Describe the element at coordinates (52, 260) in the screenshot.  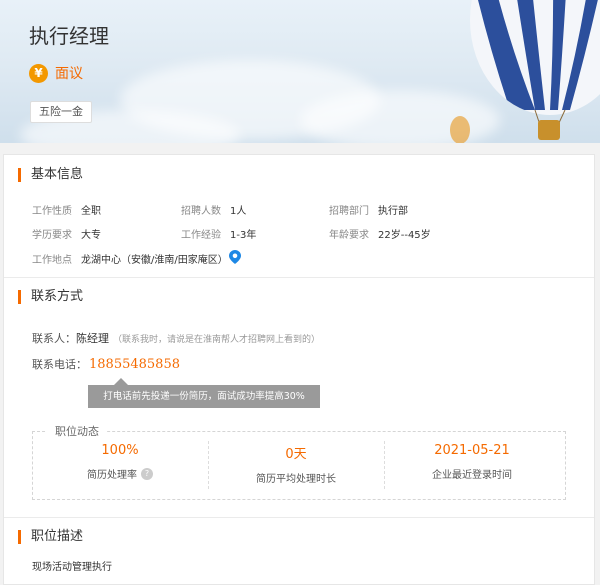
I see `field-label-location: 工作地点` at that location.